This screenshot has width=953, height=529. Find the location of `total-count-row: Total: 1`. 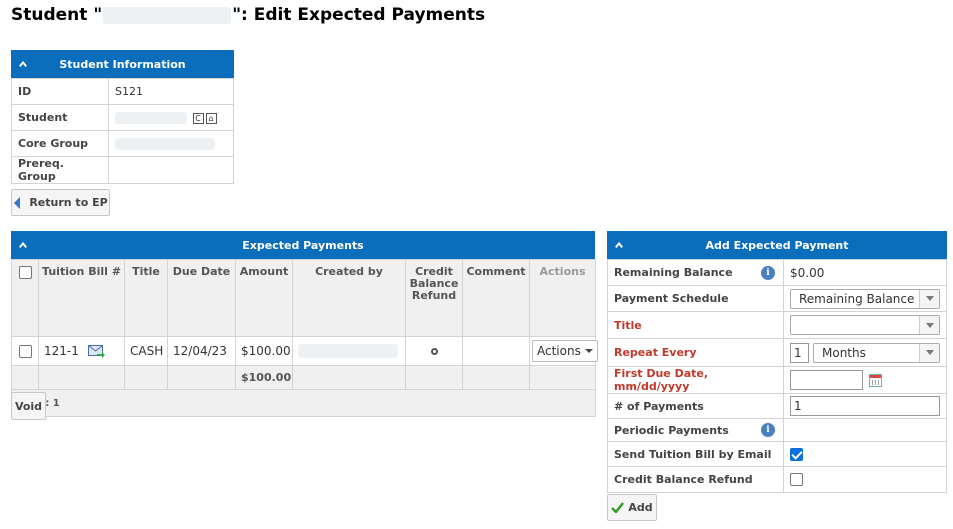

total-count-row: Total: 1 is located at coordinates (303, 403).